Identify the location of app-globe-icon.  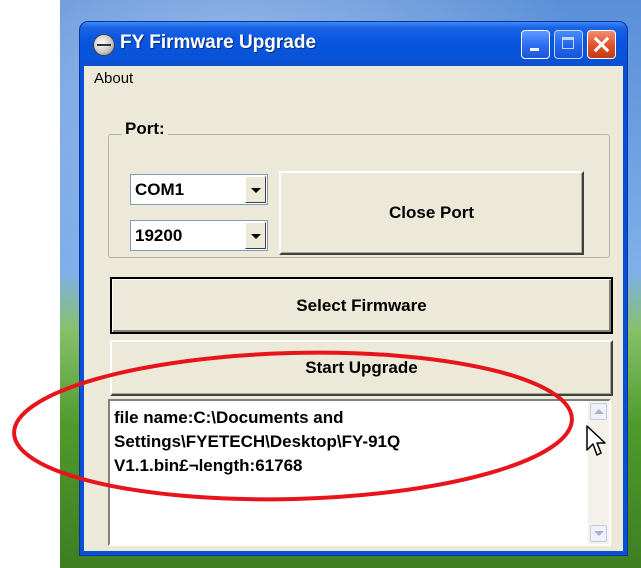
(104, 45).